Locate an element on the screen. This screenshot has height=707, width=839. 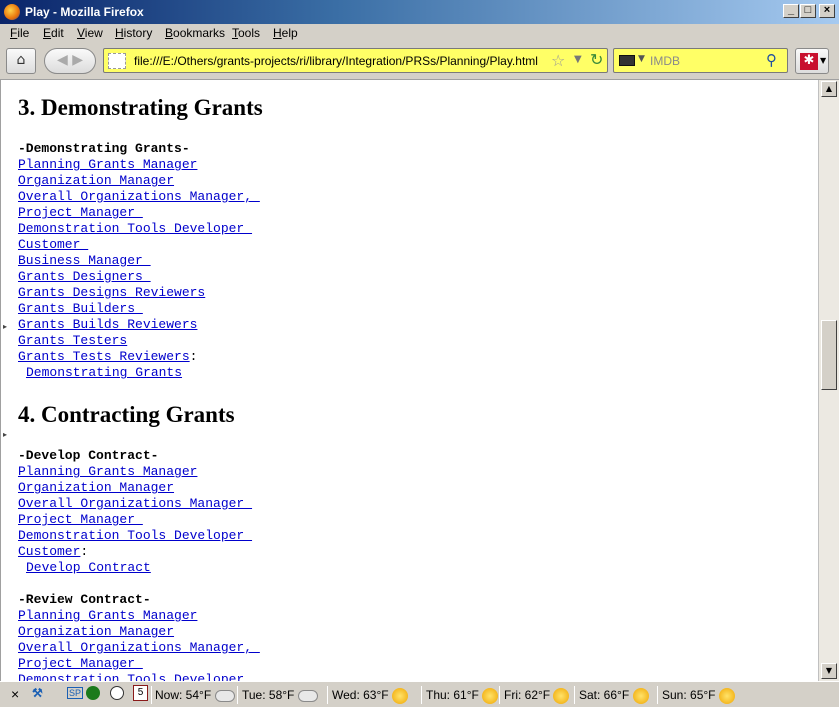
heading-demonstrating-grants: 3. Demonstrating Grants is located at coordinates (140, 107).